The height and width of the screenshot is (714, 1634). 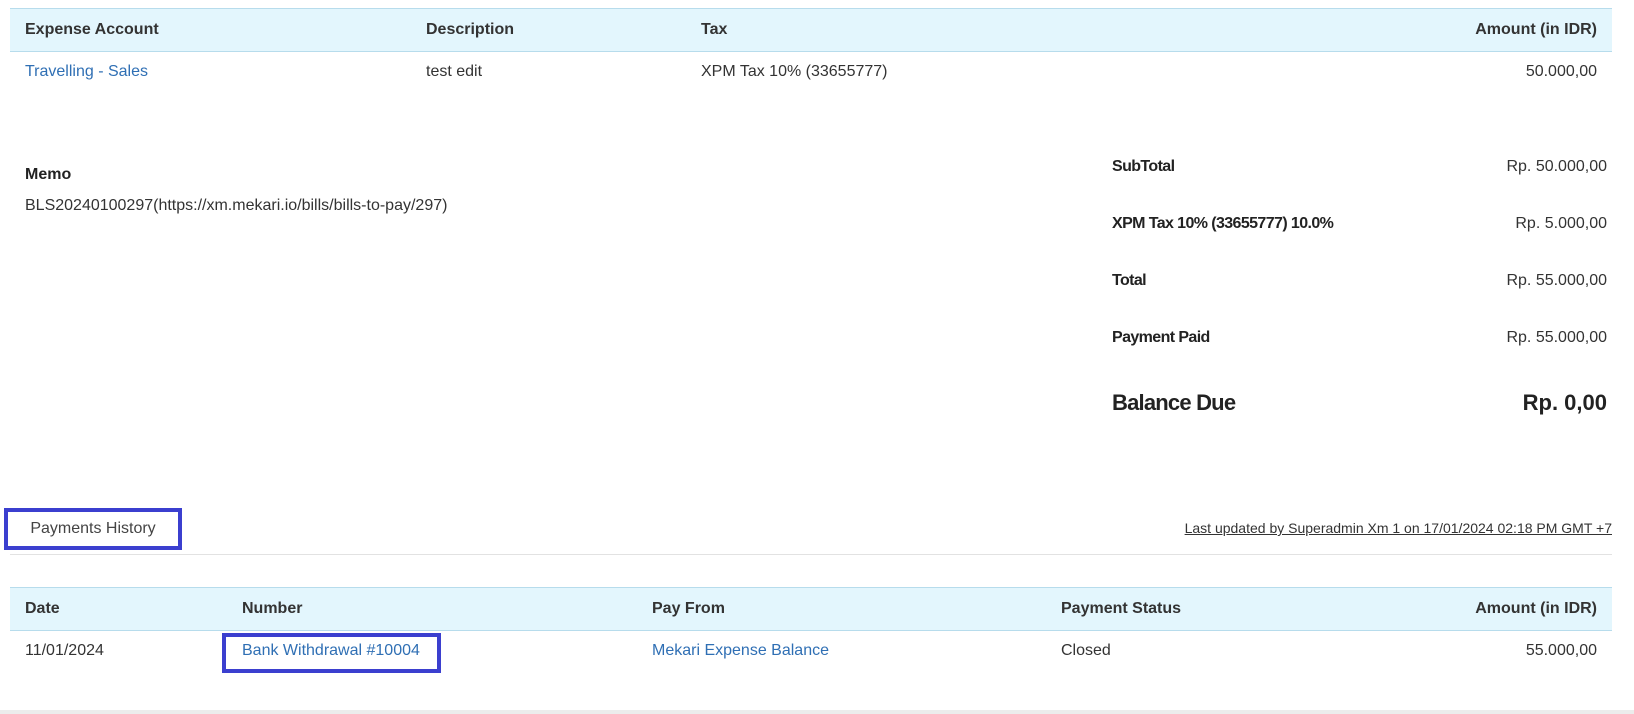 What do you see at coordinates (1561, 650) in the screenshot?
I see `payment-amount: 55.000,00` at bounding box center [1561, 650].